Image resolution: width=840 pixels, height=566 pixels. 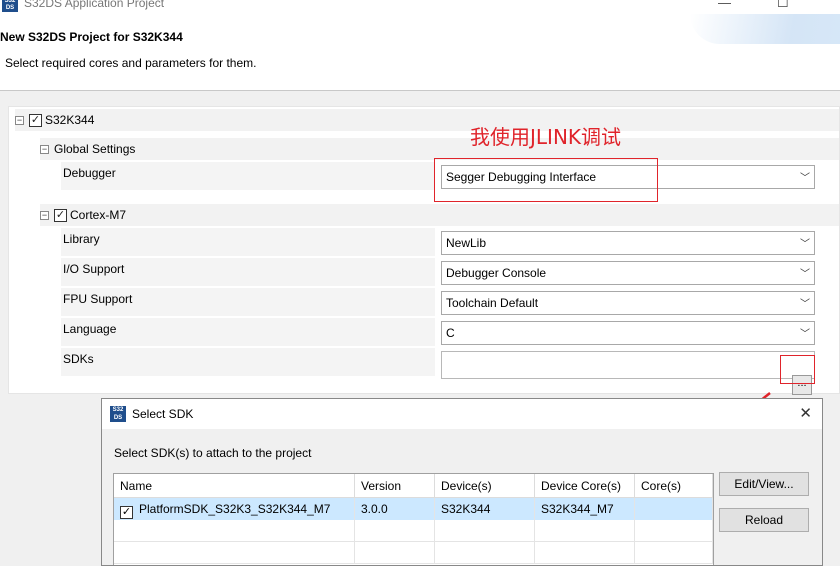 What do you see at coordinates (427, 120) in the screenshot?
I see `tree-node-device: − ✓ S32K344` at bounding box center [427, 120].